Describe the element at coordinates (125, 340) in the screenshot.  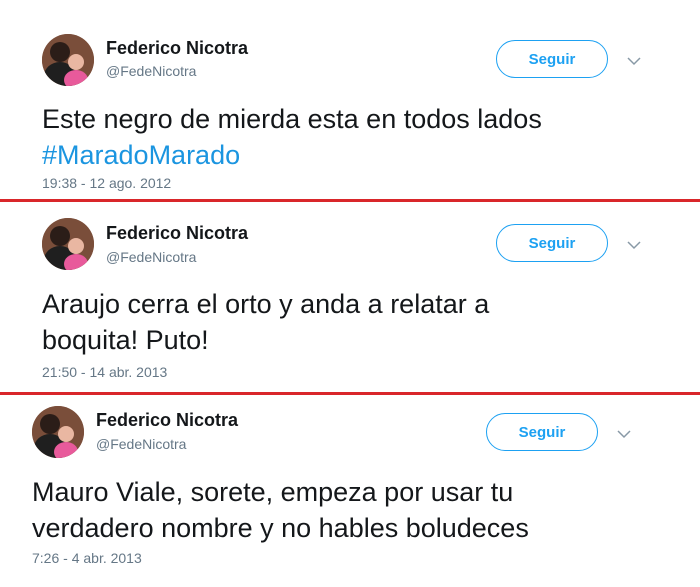
I see `tweet-text-line: boquita! Puto!` at that location.